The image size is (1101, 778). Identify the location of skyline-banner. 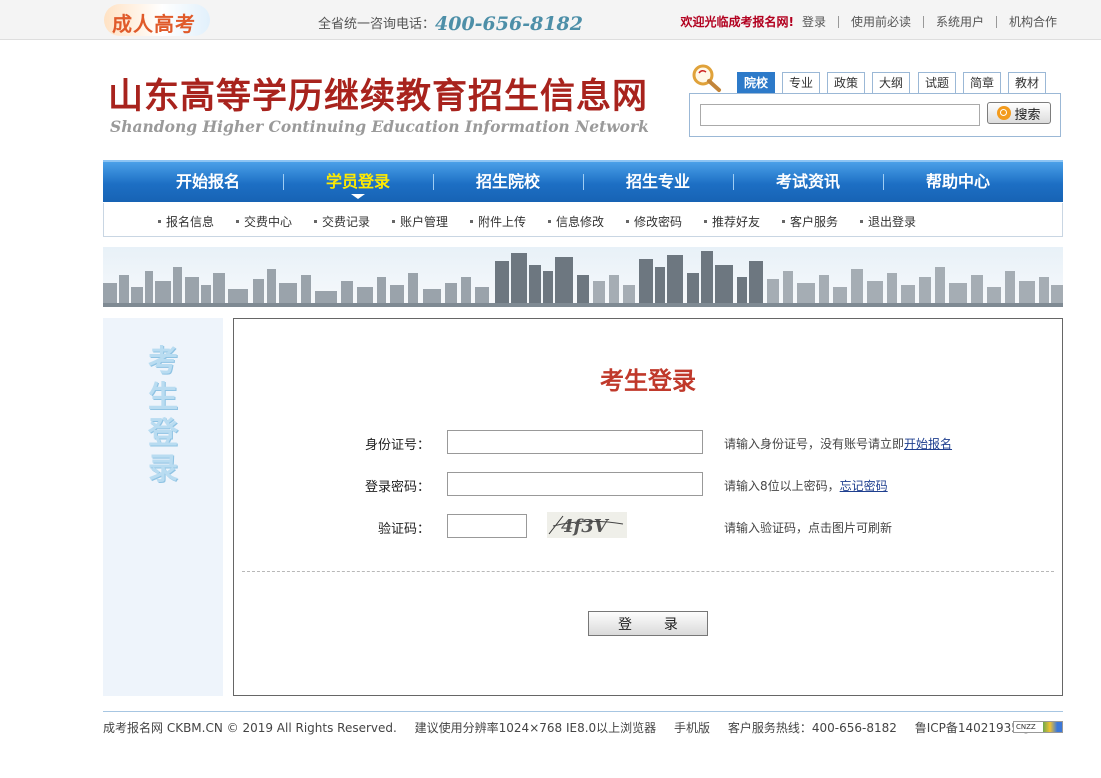
(583, 277).